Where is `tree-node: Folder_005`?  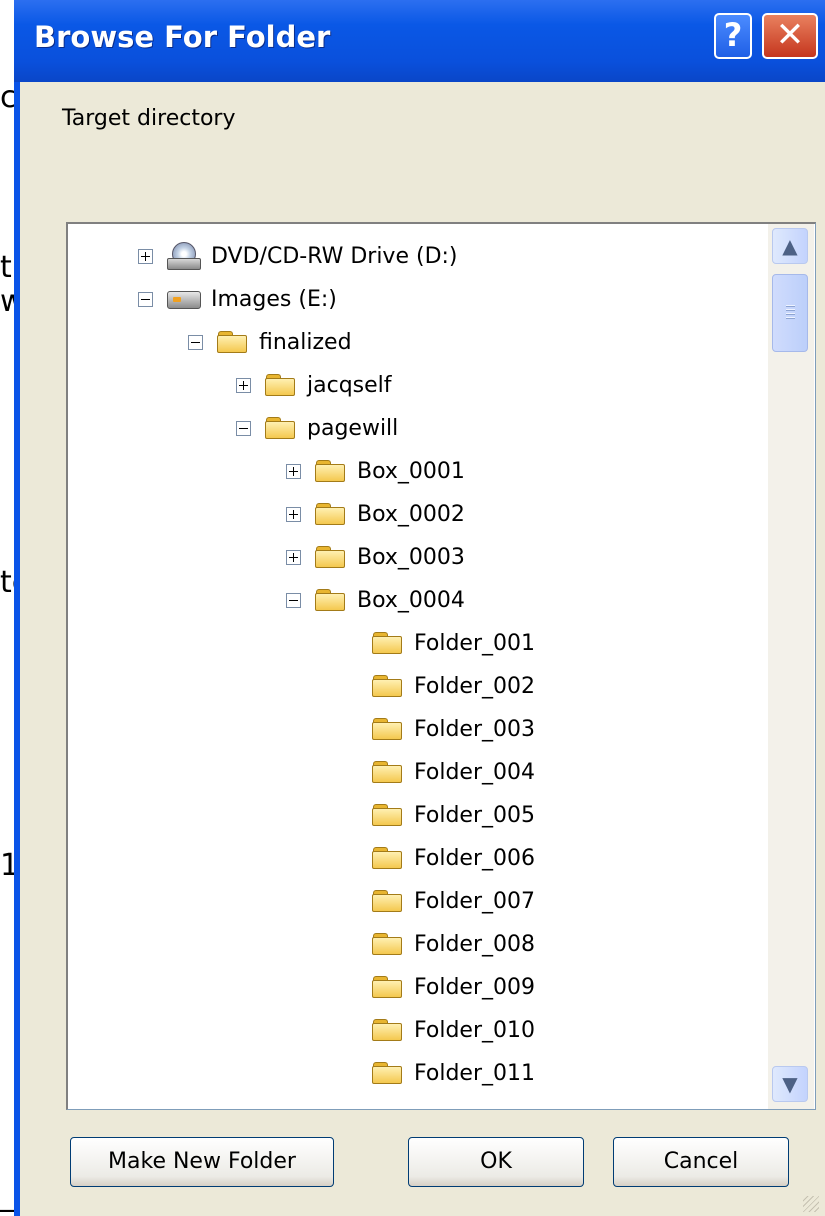 tree-node: Folder_005 is located at coordinates (453, 815).